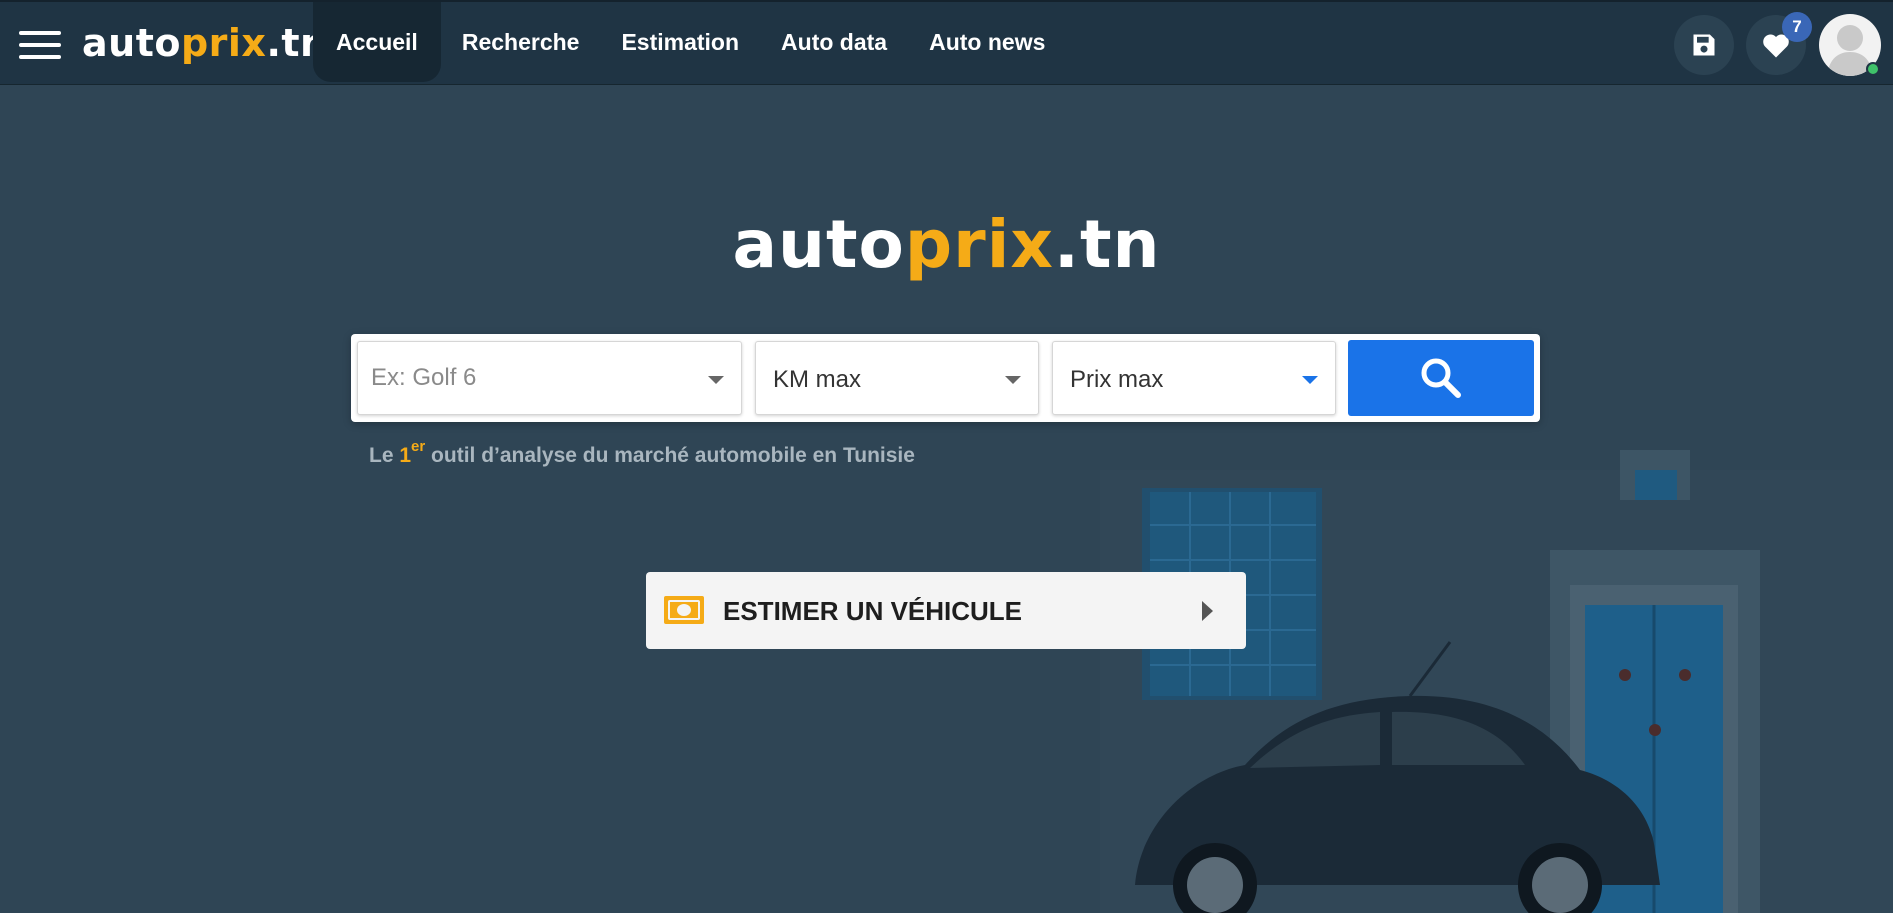 The image size is (1893, 913). I want to click on estimate-vehicle-button: ESTIMER UN VÉHICULE, so click(946, 610).